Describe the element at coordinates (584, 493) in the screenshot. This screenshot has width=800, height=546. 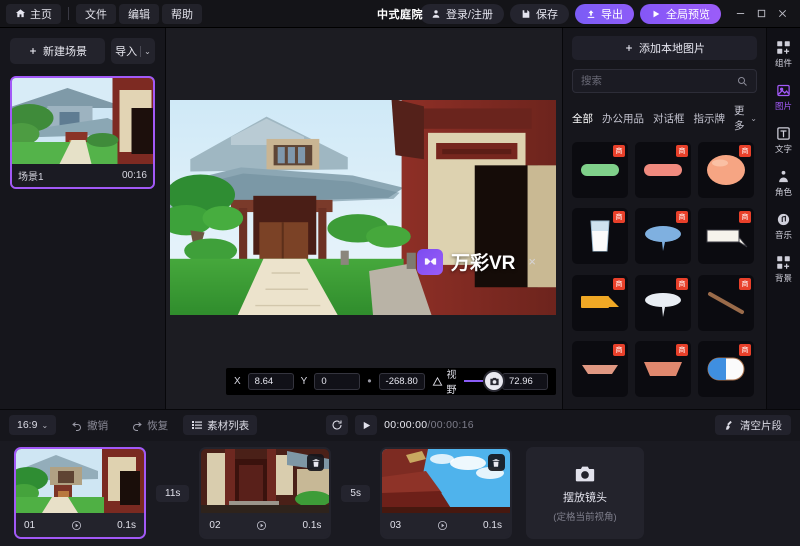
I see `add-camera-shot-button: 摆放镜头 (定格当前视角)` at that location.